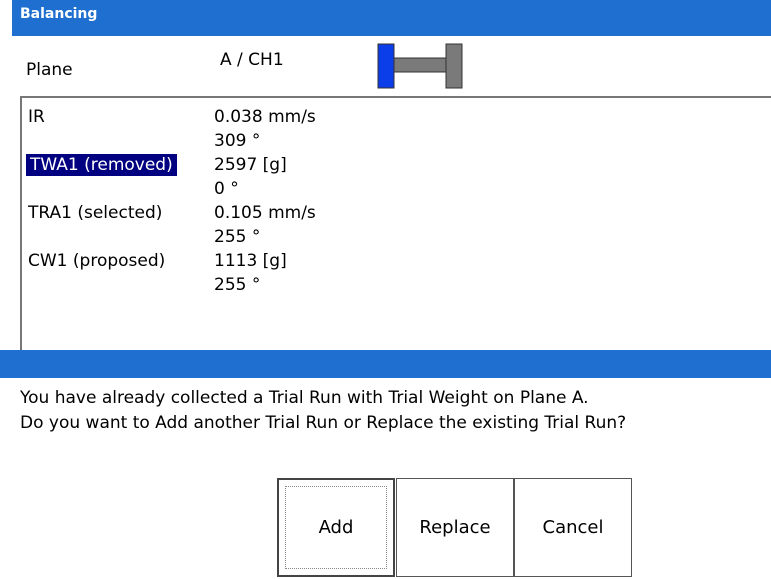 The height and width of the screenshot is (579, 771). Describe the element at coordinates (420, 66) in the screenshot. I see `rotor-plane-icon` at that location.